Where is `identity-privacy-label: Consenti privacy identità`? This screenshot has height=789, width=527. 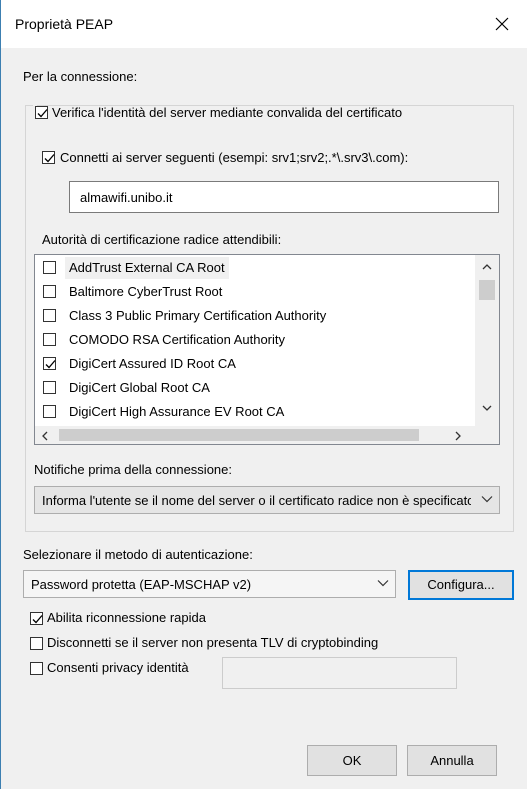 identity-privacy-label: Consenti privacy identità is located at coordinates (118, 667).